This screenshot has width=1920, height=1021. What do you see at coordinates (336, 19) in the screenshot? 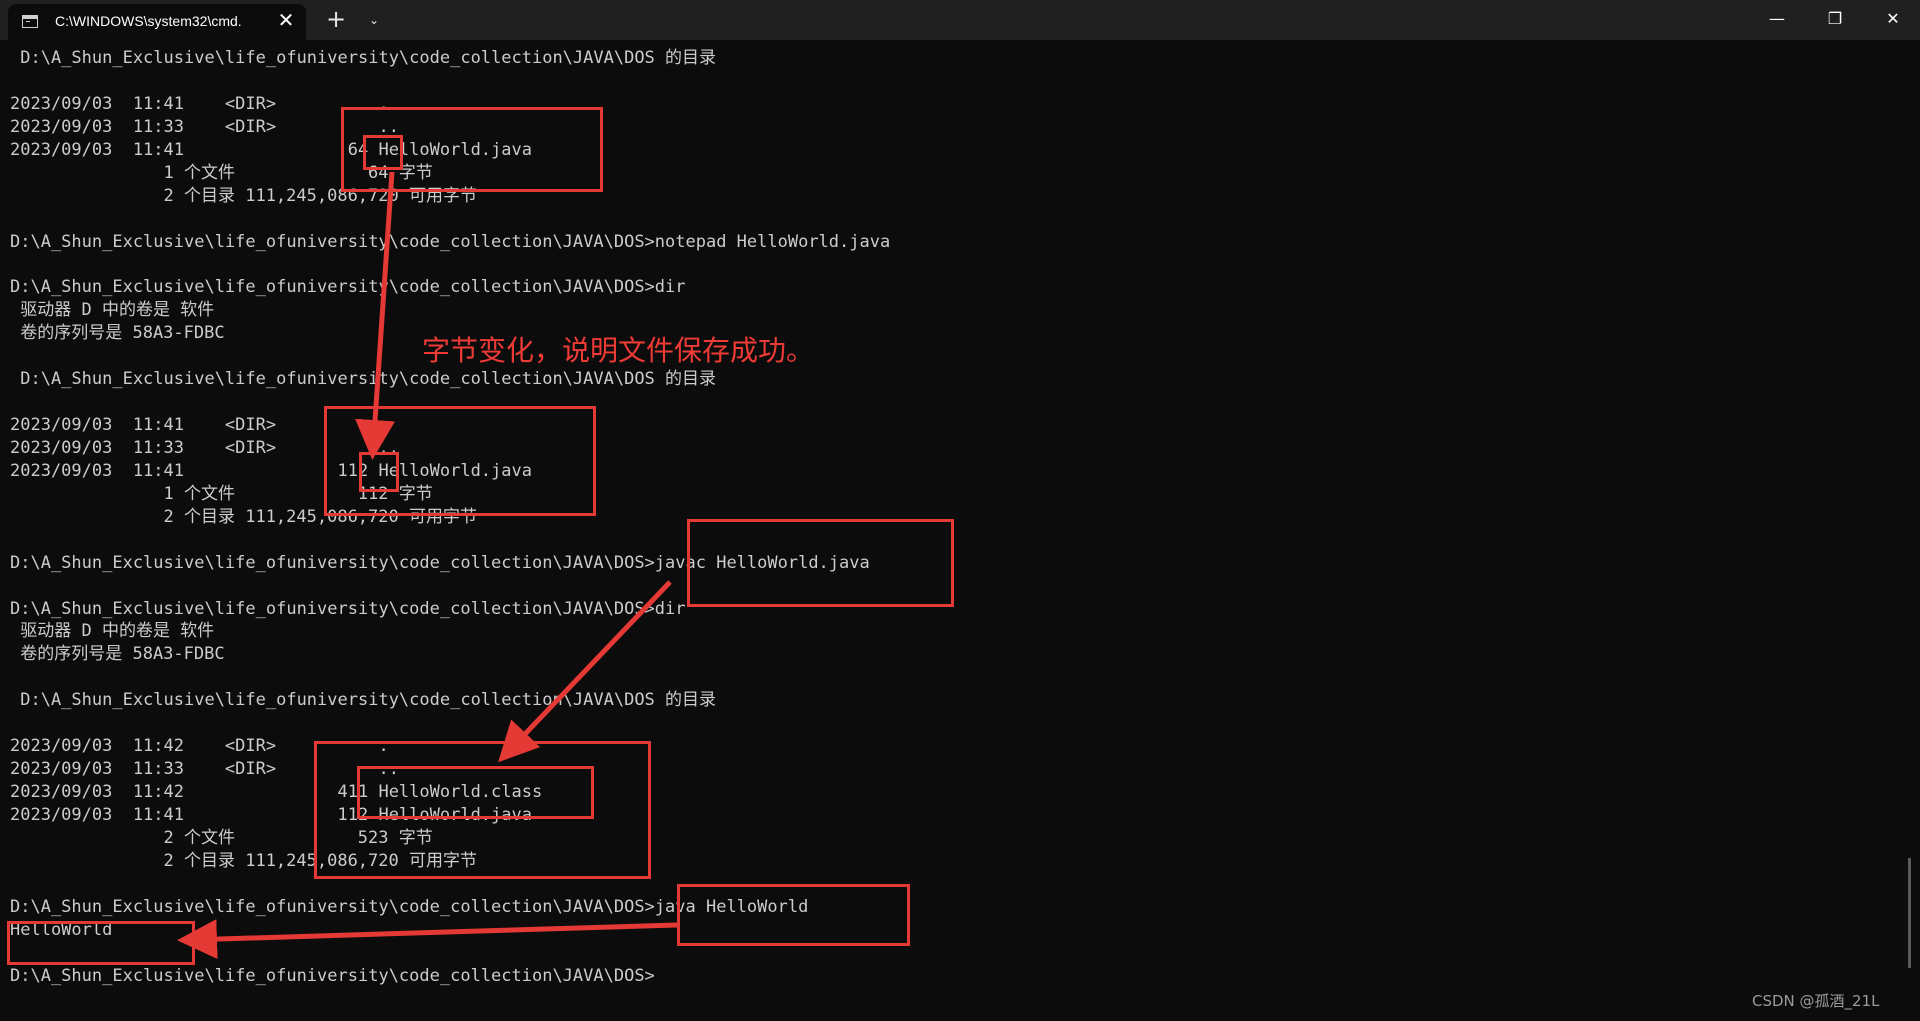
I see `new-tab-button: +` at bounding box center [336, 19].